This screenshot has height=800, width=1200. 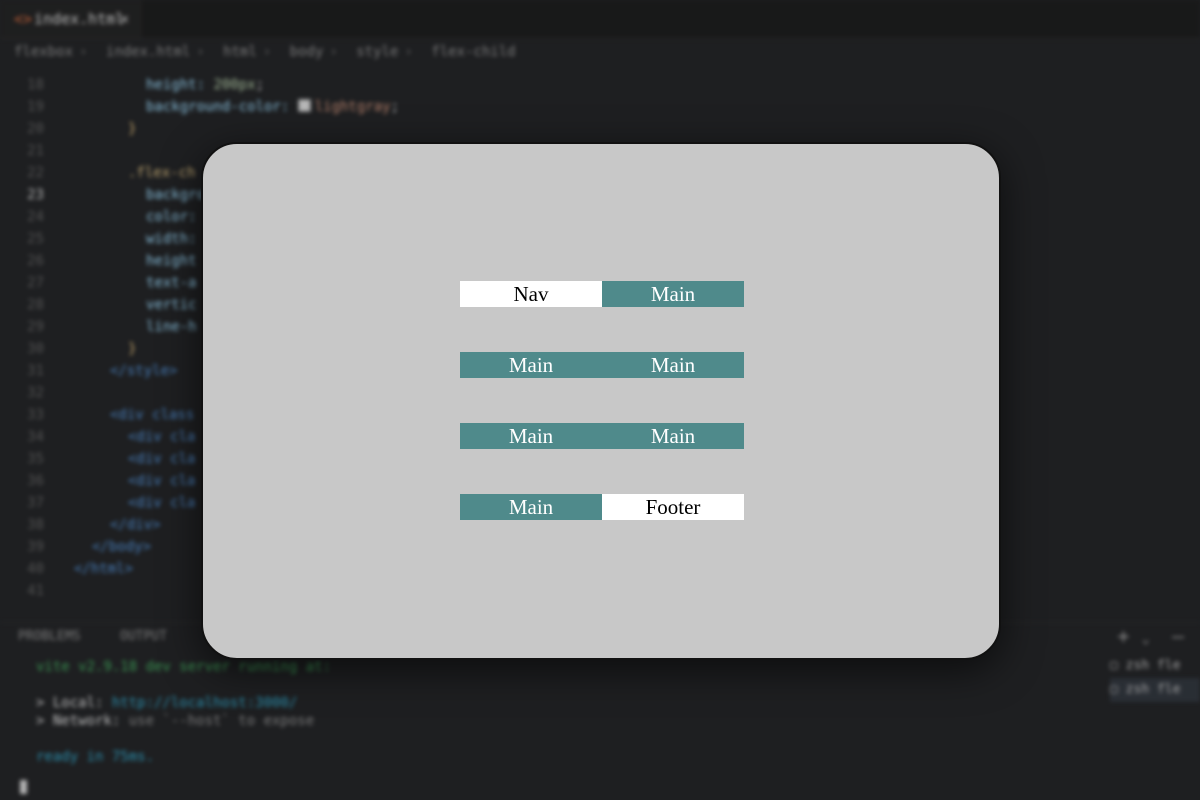 What do you see at coordinates (1123, 636) in the screenshot?
I see `add-terminal-icon: +` at bounding box center [1123, 636].